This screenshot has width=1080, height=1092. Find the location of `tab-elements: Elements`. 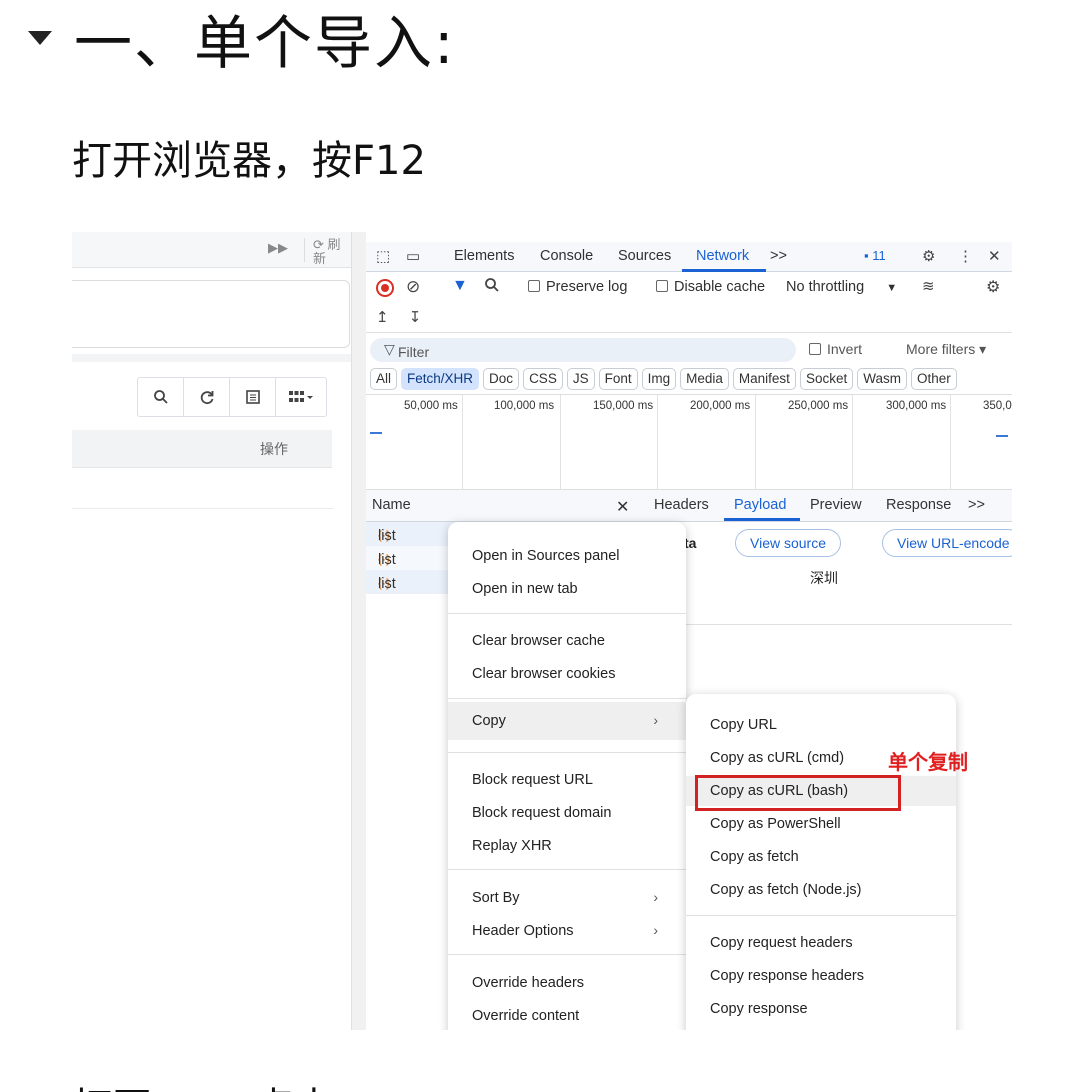

tab-elements: Elements is located at coordinates (484, 256).